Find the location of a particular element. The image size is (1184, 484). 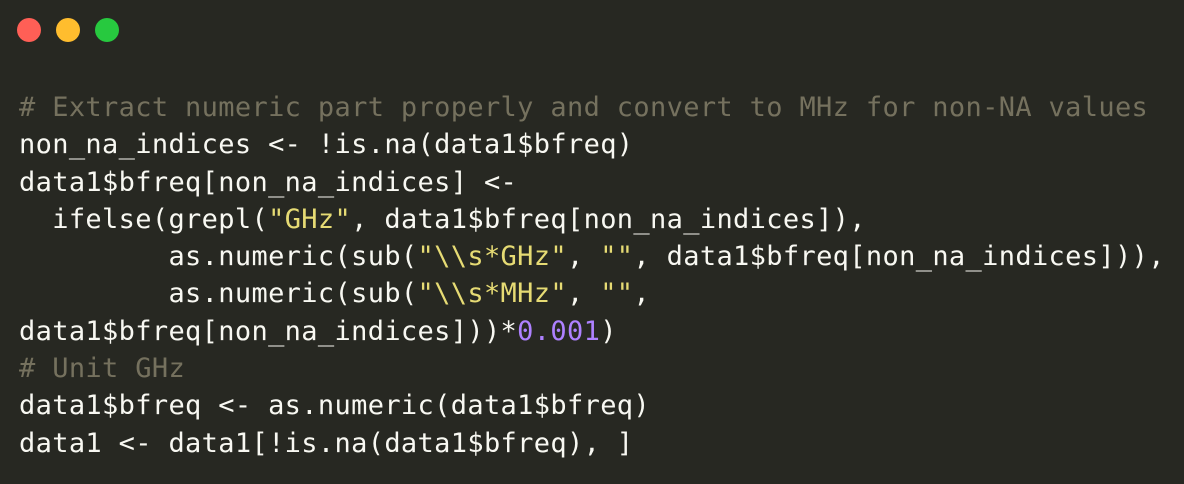

code-line: non_na_indices <- !is.na(data1$bfreq) is located at coordinates (592, 144).